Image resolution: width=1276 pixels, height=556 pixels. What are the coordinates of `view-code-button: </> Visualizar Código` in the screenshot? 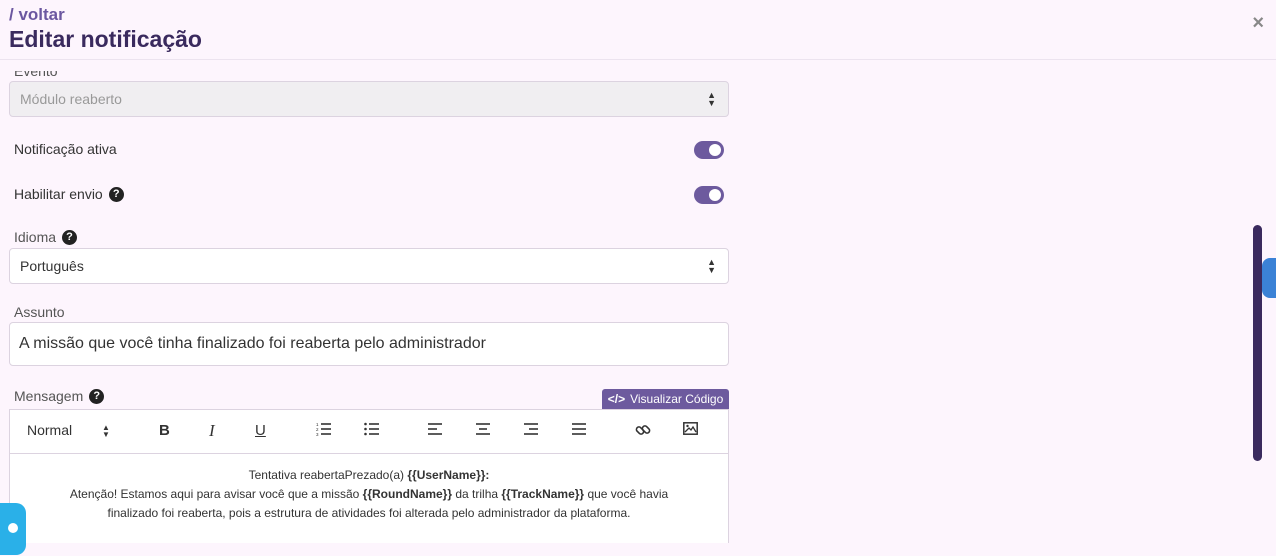 It's located at (665, 399).